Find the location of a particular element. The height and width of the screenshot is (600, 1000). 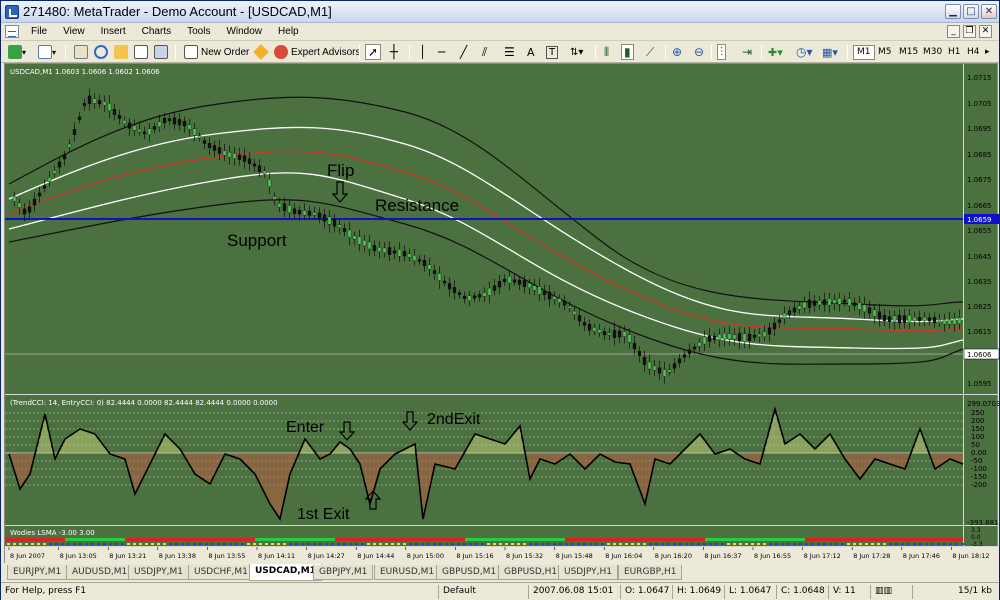

svg-text: 1.0675 is located at coordinates (979, 180).